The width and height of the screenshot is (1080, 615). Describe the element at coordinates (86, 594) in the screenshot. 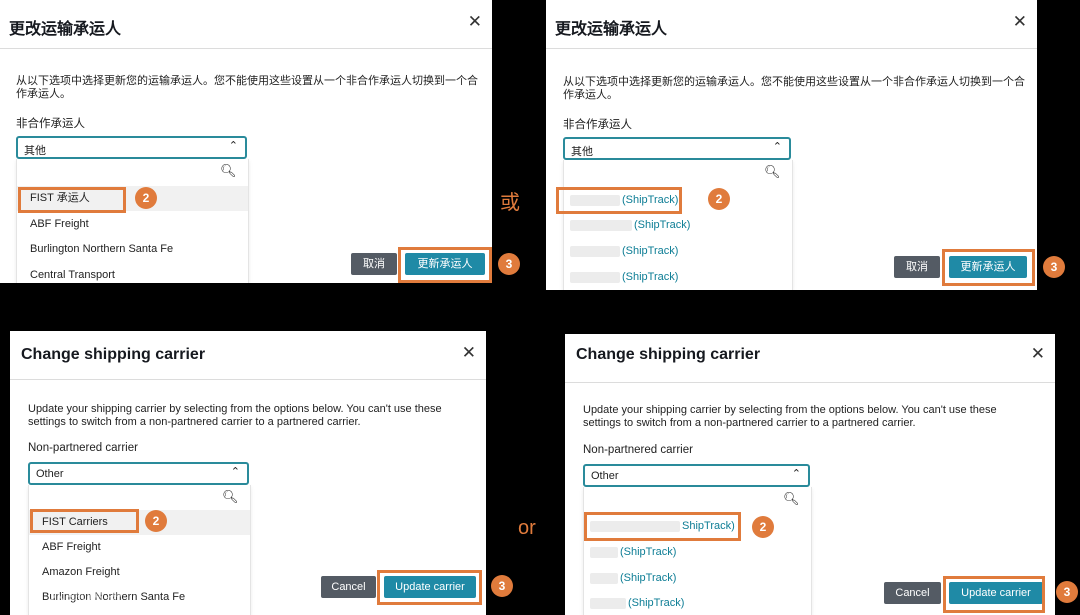

I see `watermark-text: 大鲸跨境` at that location.